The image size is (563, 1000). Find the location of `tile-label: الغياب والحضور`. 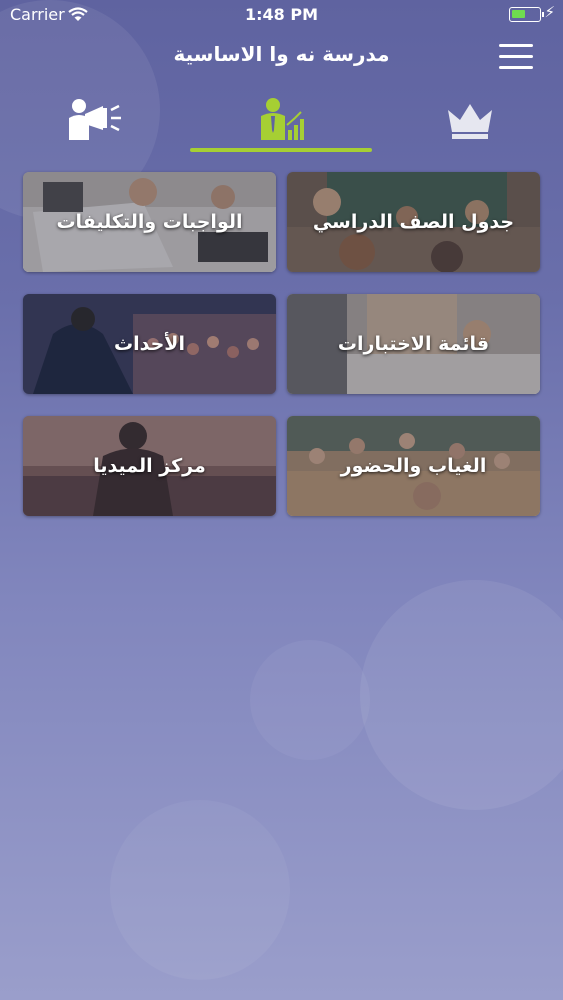

tile-label: الغياب والحضور is located at coordinates (413, 466).